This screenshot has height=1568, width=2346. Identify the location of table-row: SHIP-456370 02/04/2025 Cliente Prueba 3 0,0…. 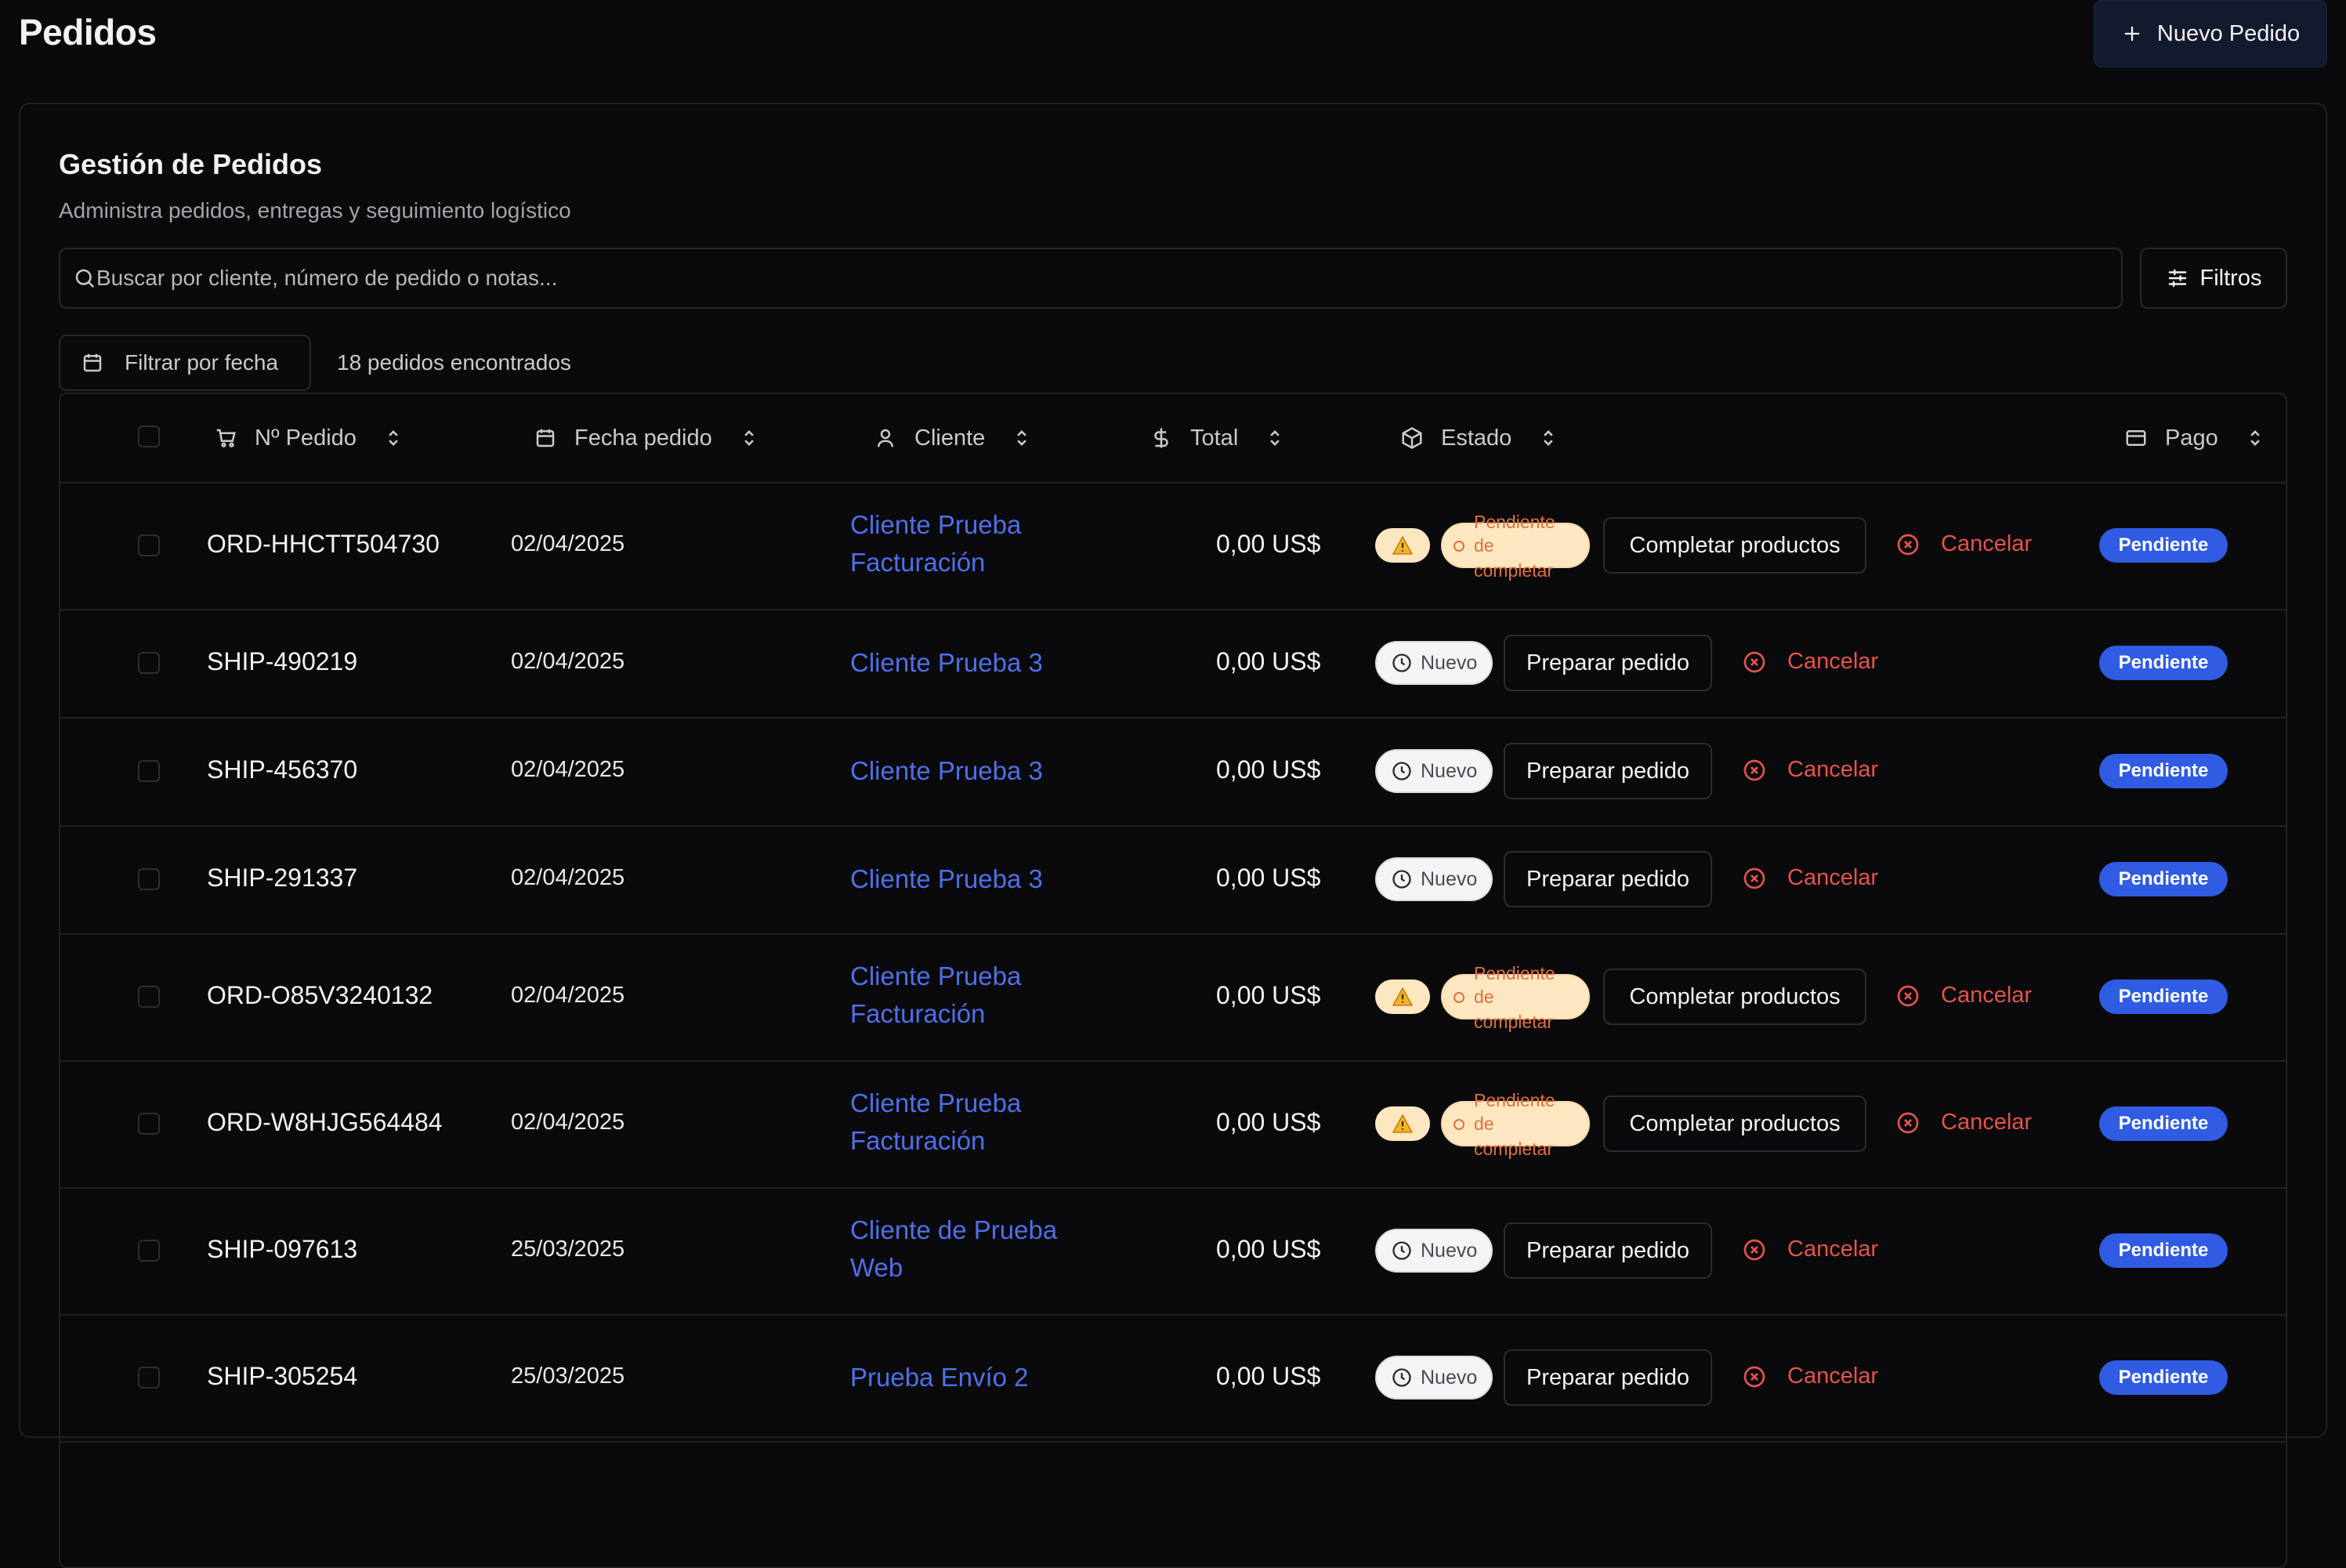
(1173, 772).